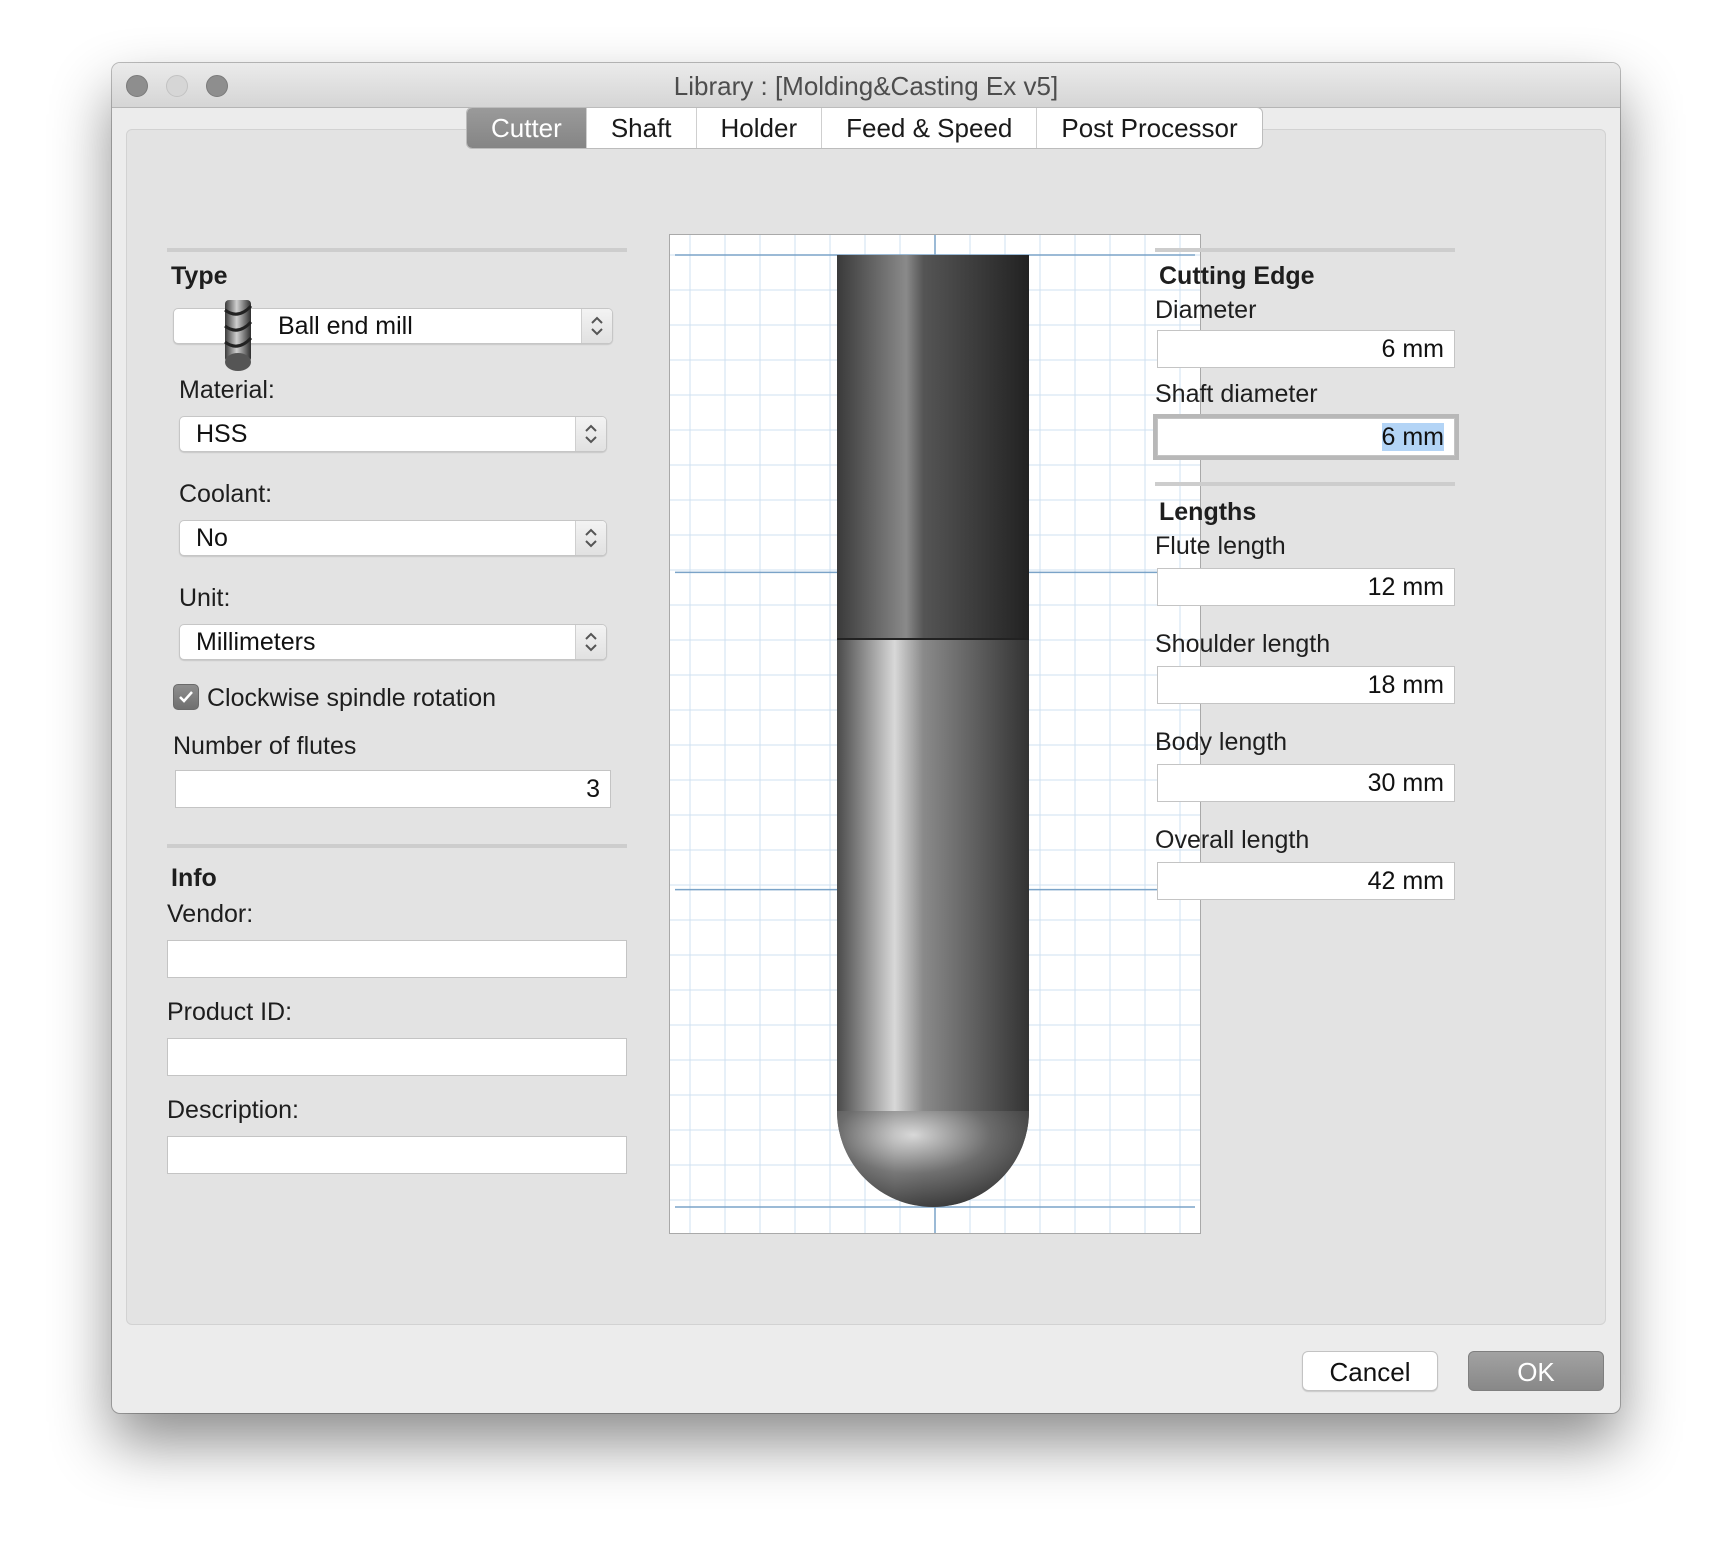 Image resolution: width=1724 pixels, height=1568 pixels. What do you see at coordinates (1220, 546) in the screenshot?
I see `flute-length-label: Flute length` at bounding box center [1220, 546].